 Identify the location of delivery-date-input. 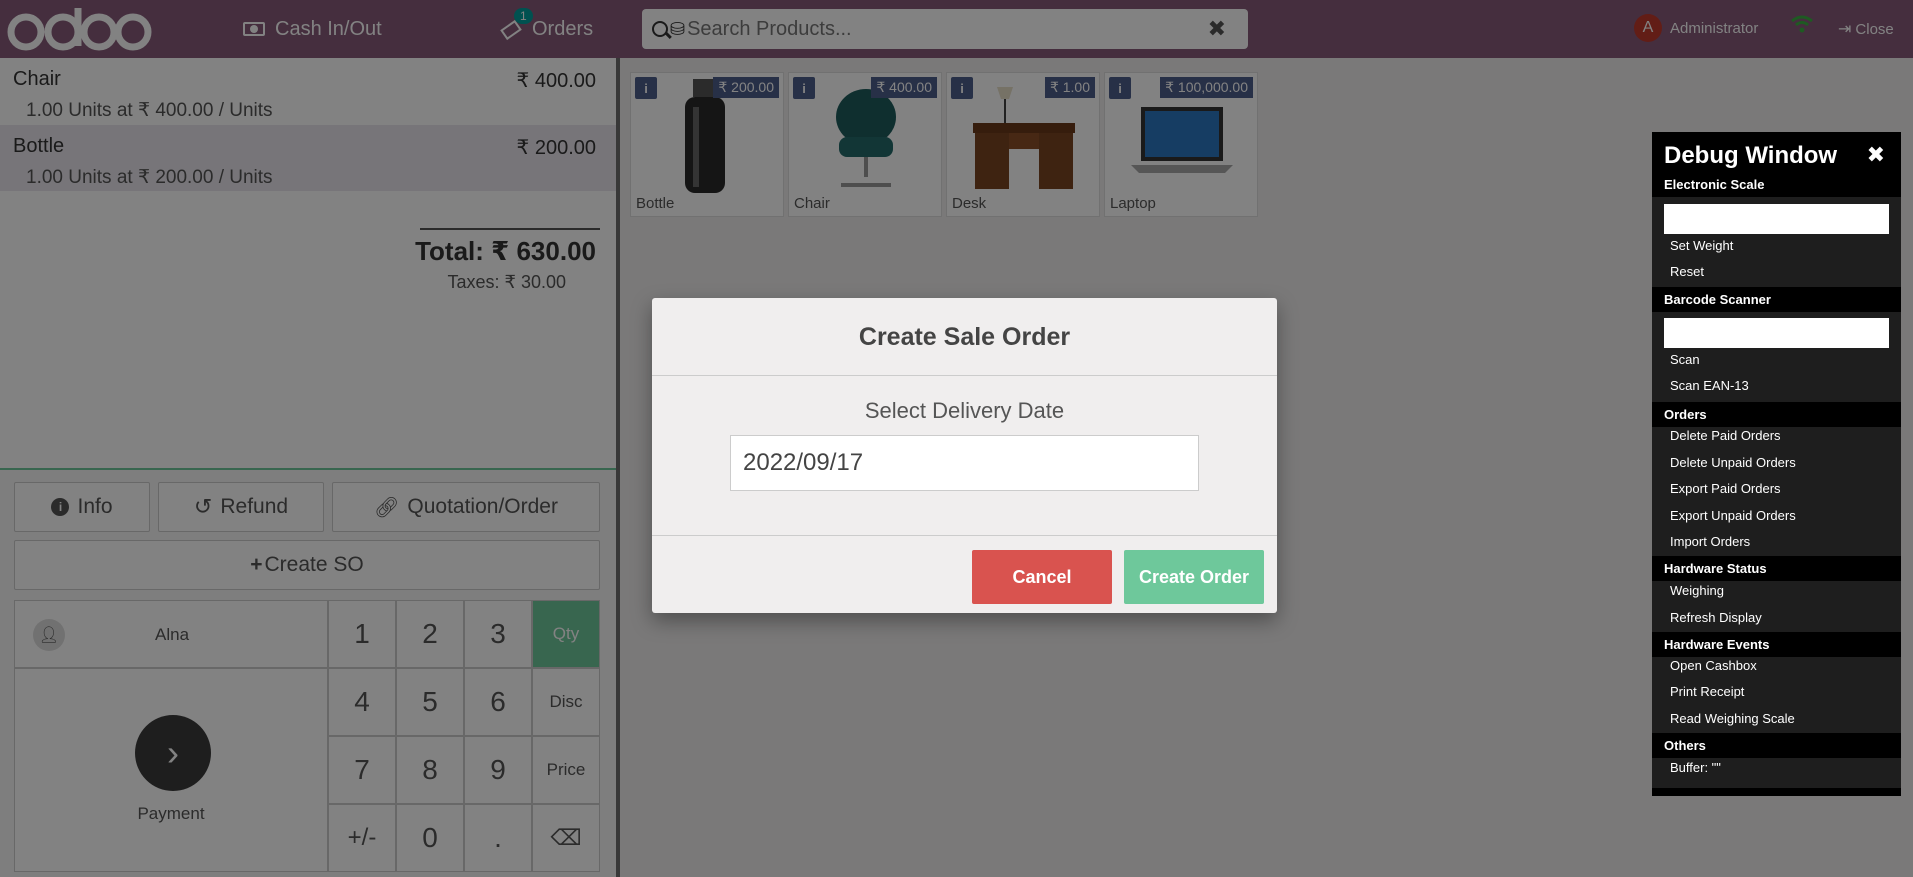
(964, 463).